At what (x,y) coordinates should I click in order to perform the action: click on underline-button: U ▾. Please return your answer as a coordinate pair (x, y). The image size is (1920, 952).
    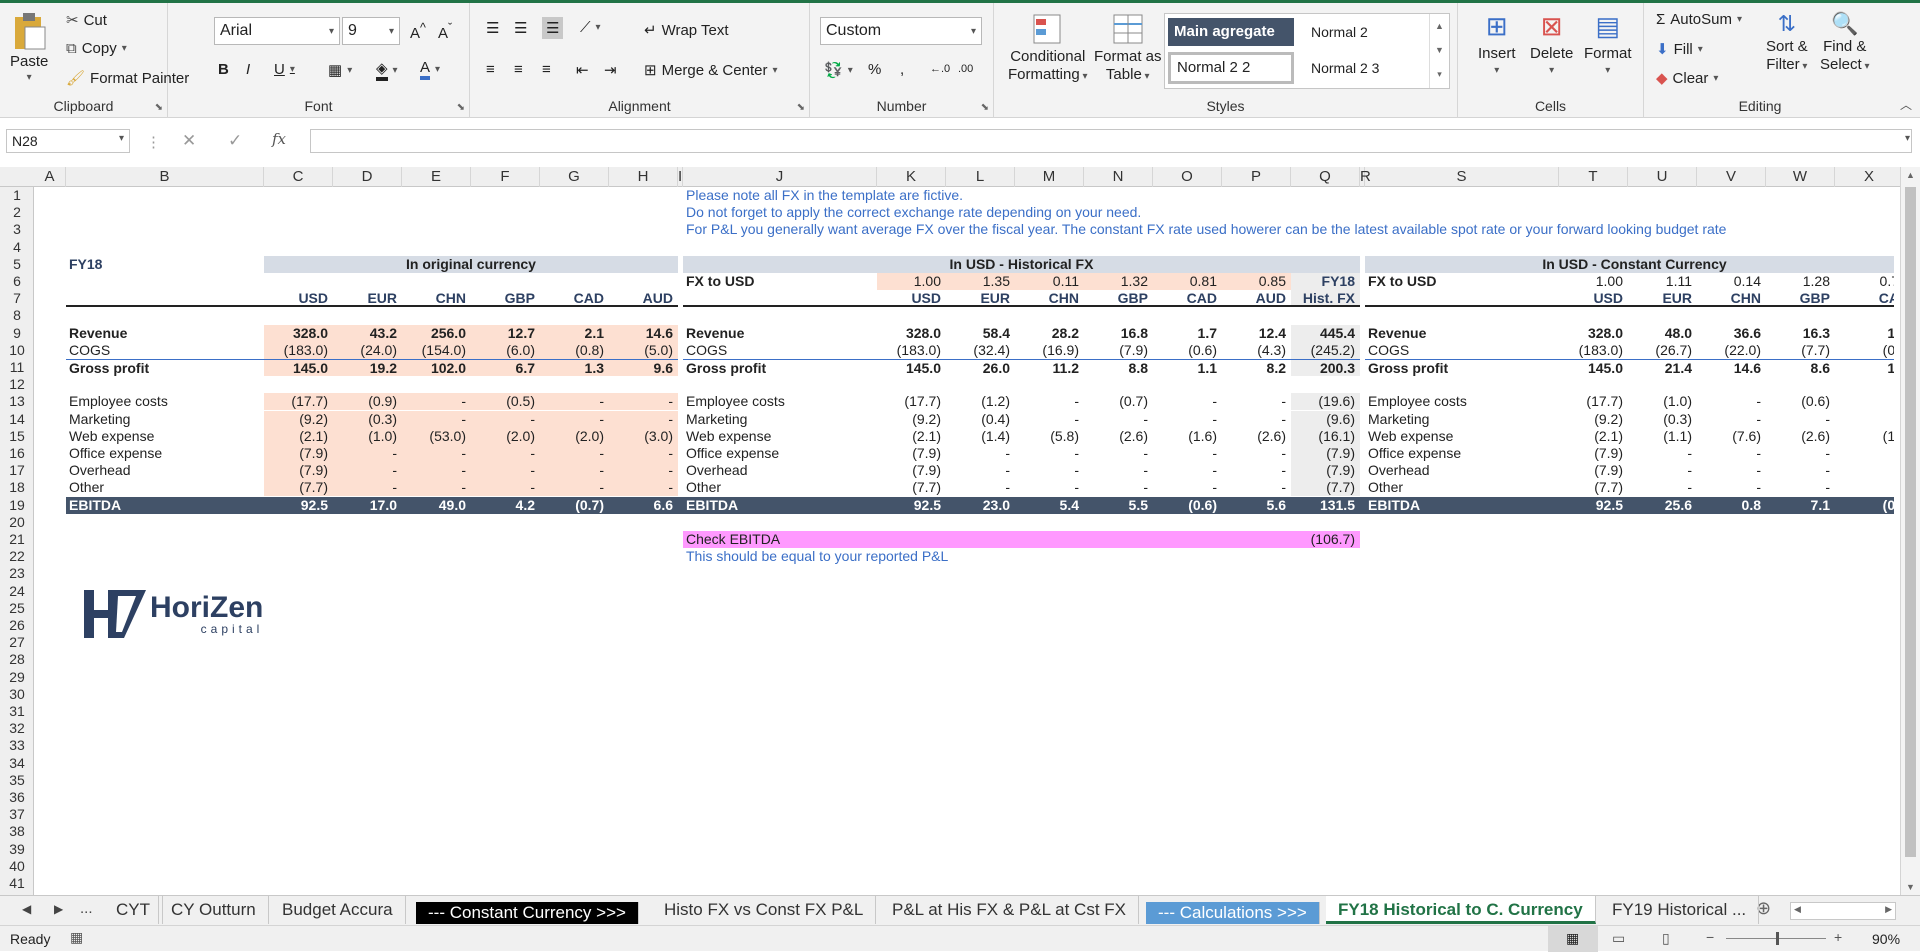
    Looking at the image, I should click on (284, 69).